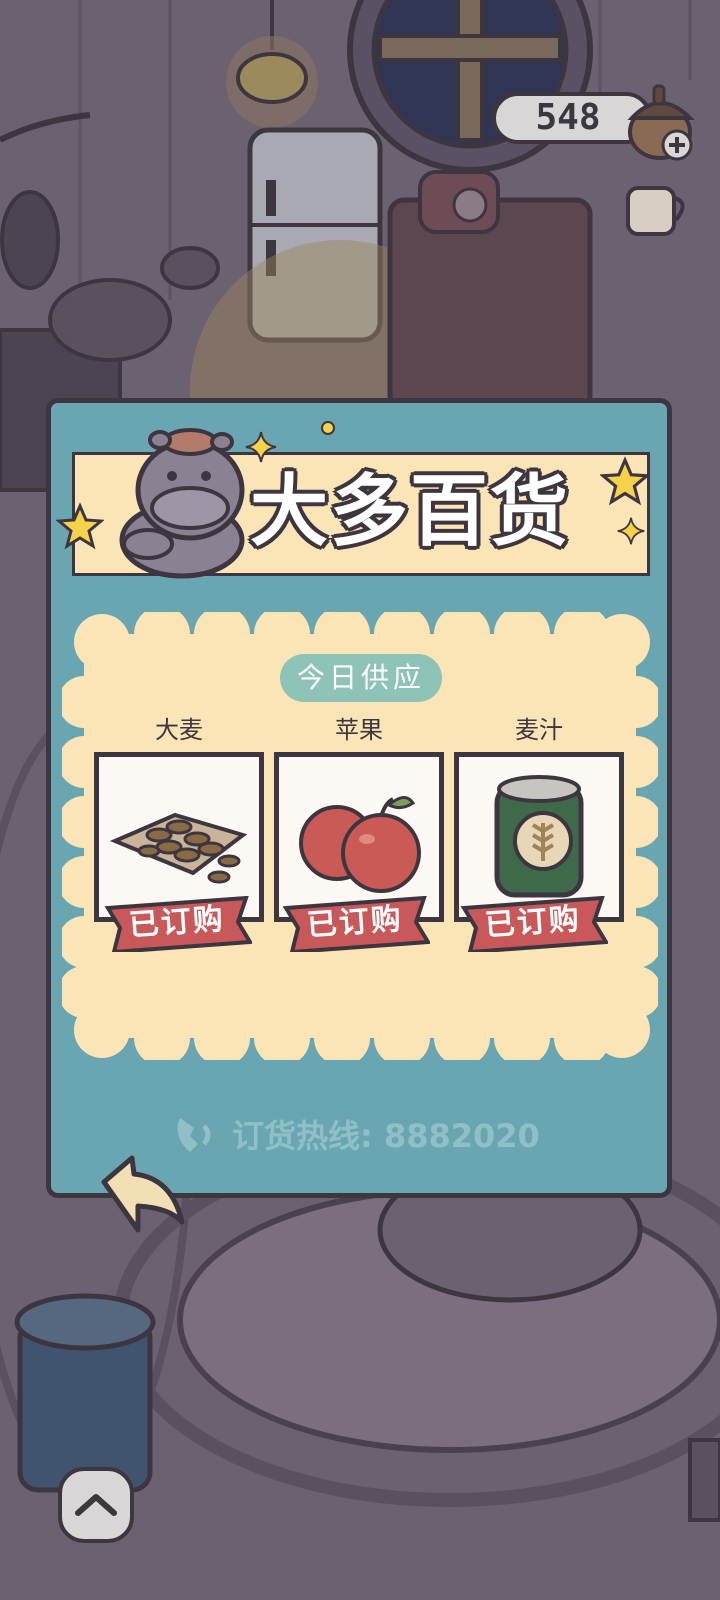  What do you see at coordinates (539, 730) in the screenshot?
I see `item-name-wort: 麦汁` at bounding box center [539, 730].